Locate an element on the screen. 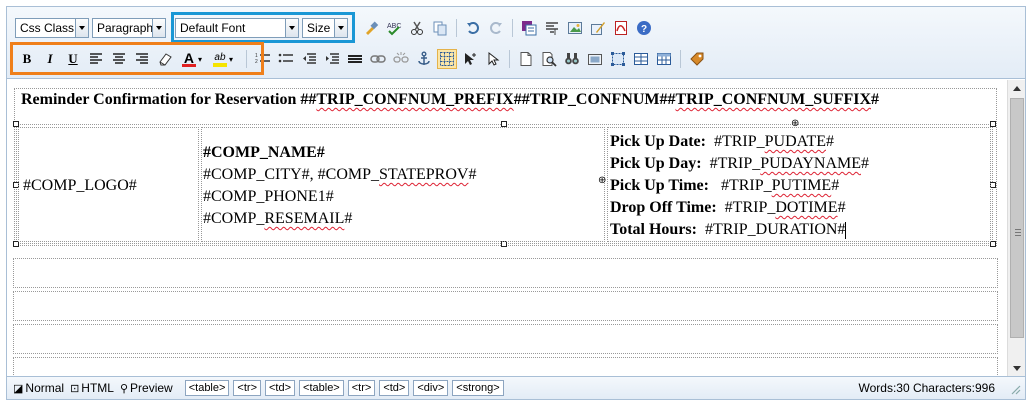  redo-button is located at coordinates (496, 28).